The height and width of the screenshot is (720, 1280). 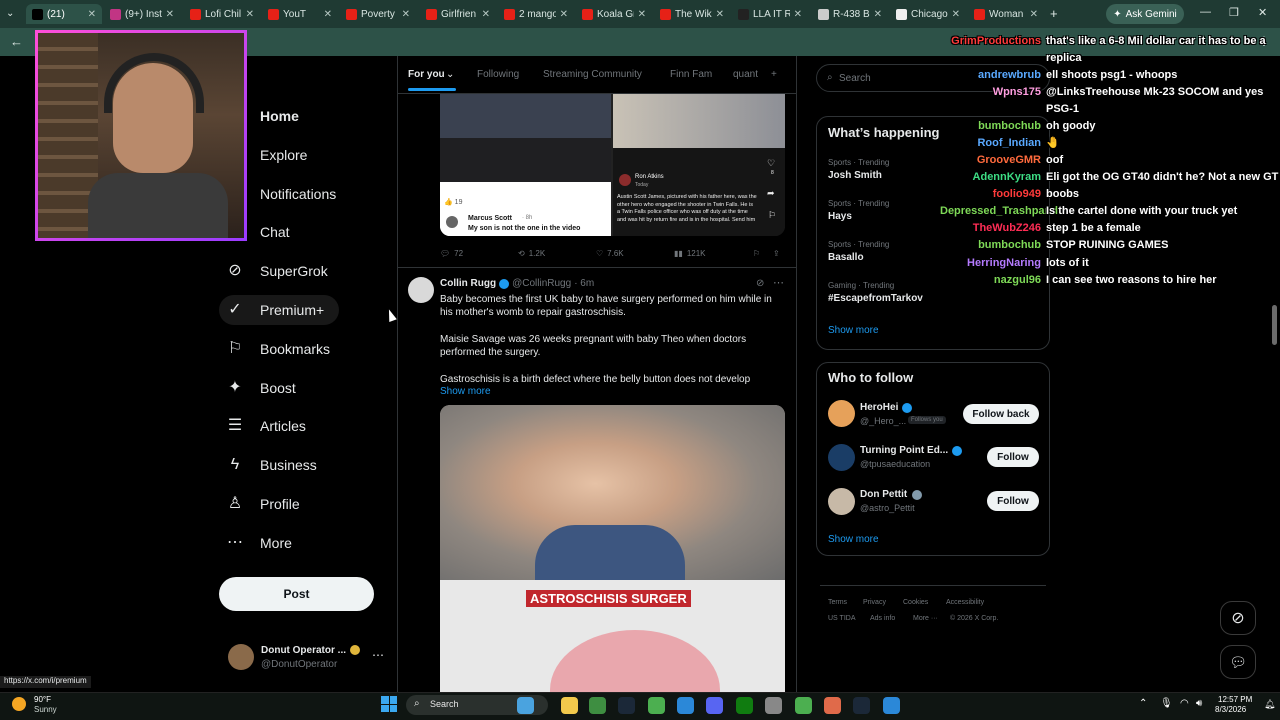 I want to click on follow-name: Don Pettit, so click(x=883, y=494).